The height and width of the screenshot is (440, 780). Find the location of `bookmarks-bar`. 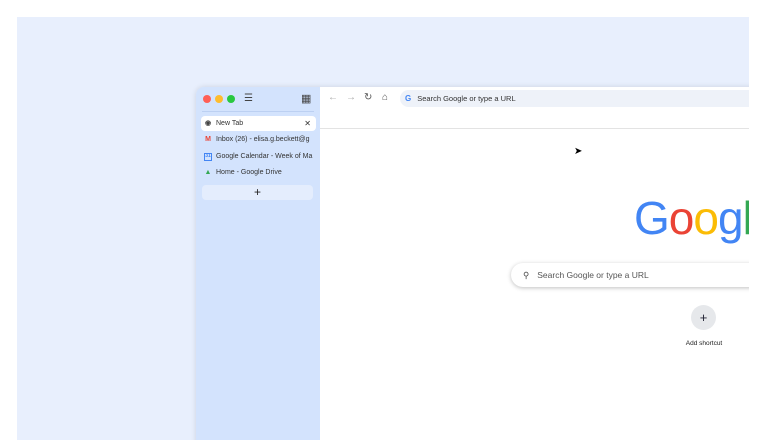

bookmarks-bar is located at coordinates (534, 119).